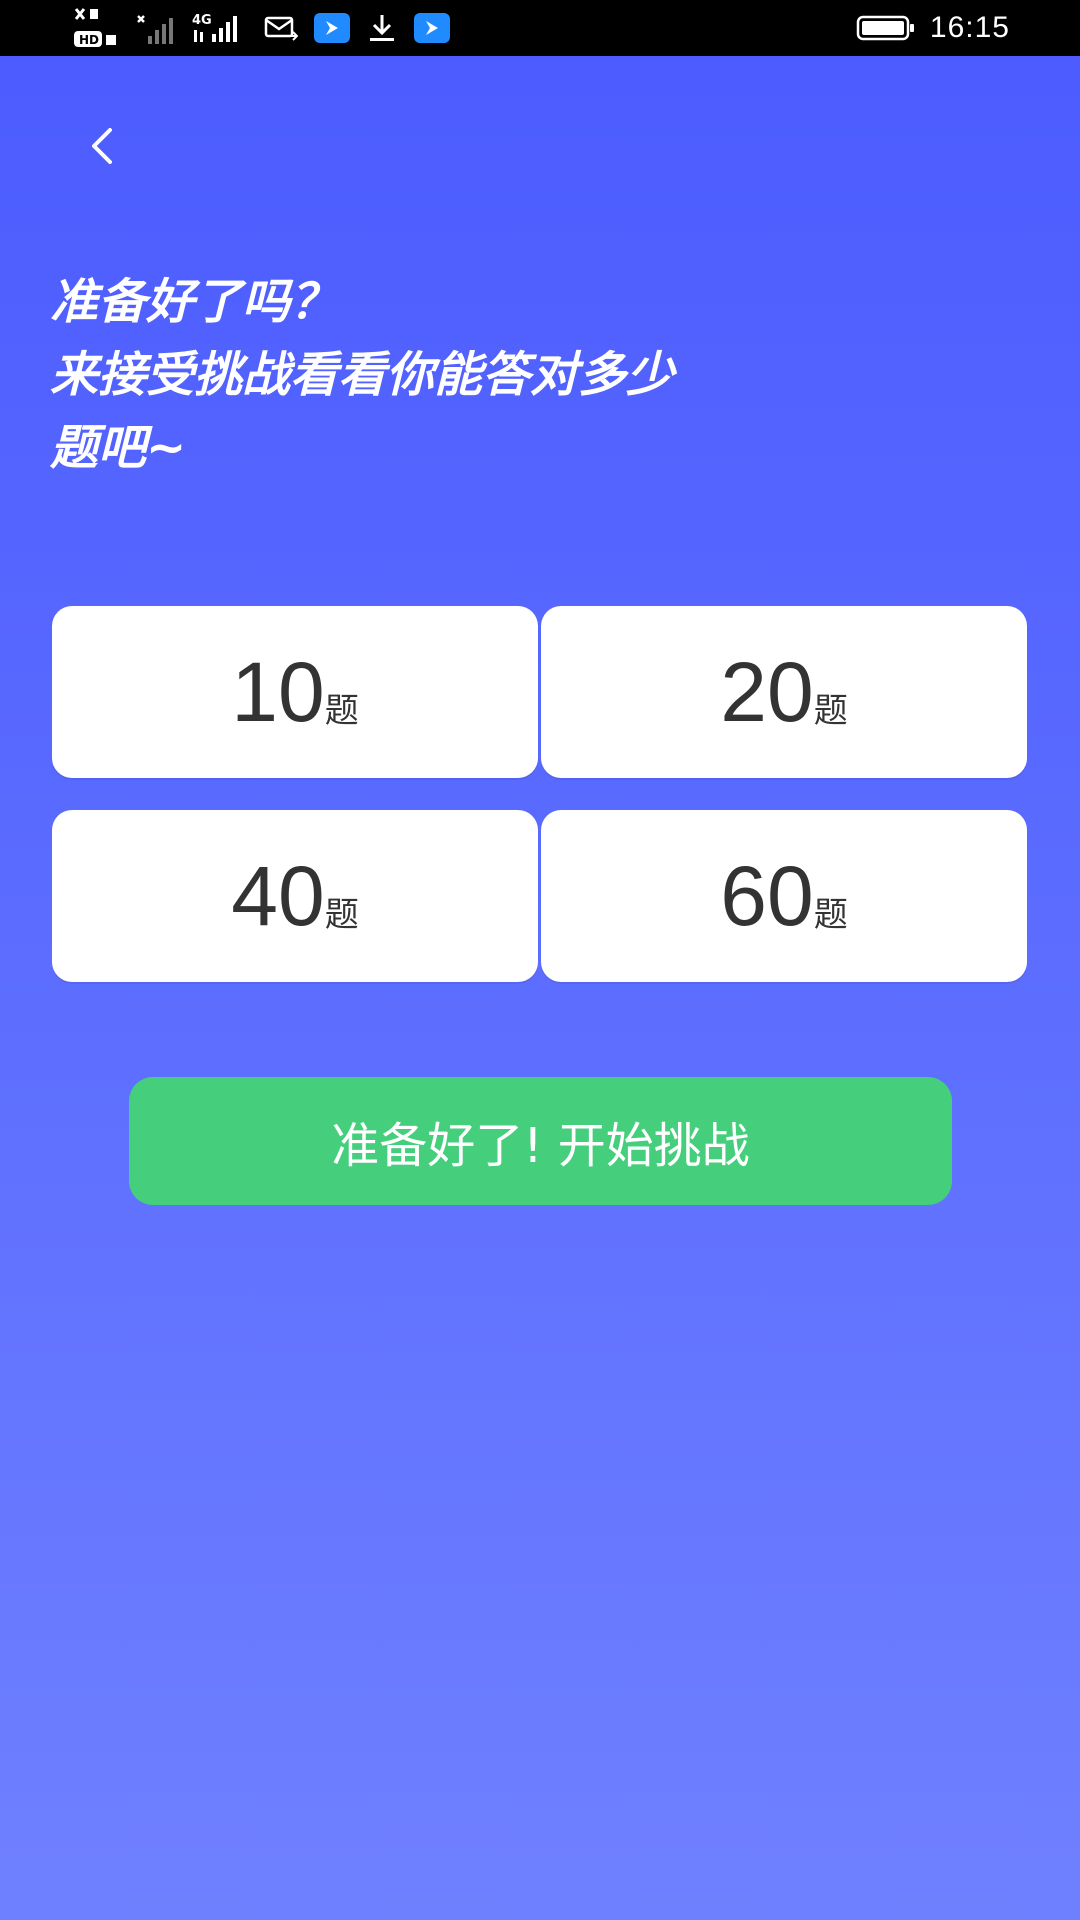 The image size is (1080, 1920). What do you see at coordinates (260, 28) in the screenshot?
I see `status-icons-left: HD 4G` at bounding box center [260, 28].